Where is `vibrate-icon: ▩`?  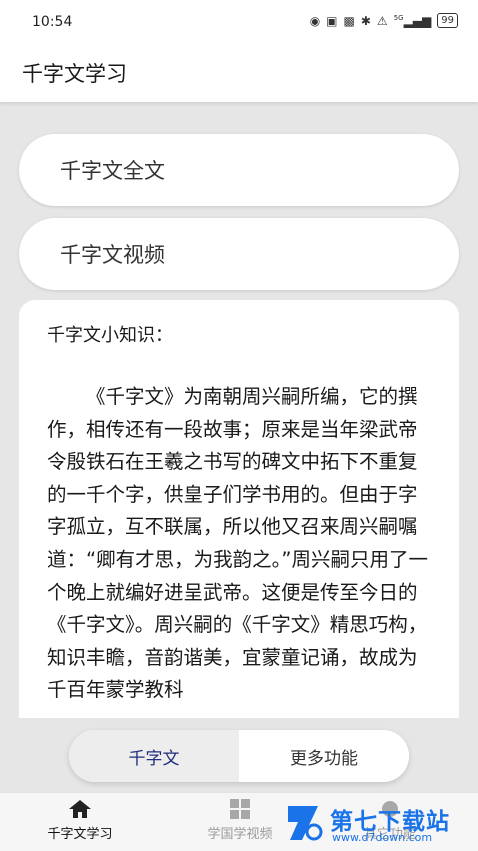 vibrate-icon: ▩ is located at coordinates (349, 20).